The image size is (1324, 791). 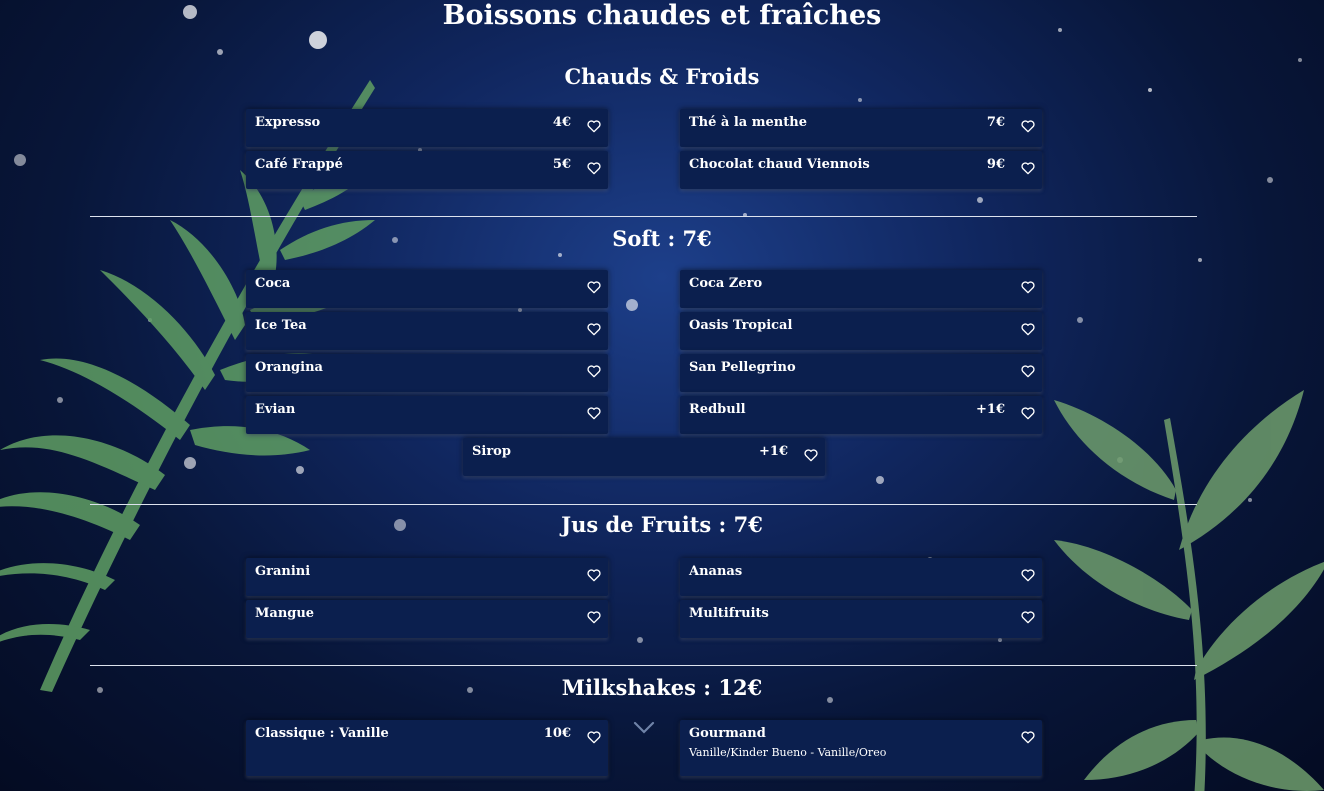 What do you see at coordinates (716, 571) in the screenshot?
I see `item-name: Ananas` at bounding box center [716, 571].